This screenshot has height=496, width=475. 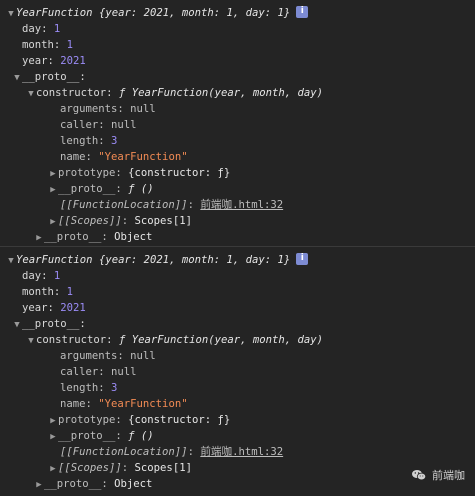 What do you see at coordinates (114, 141) in the screenshot?
I see `property-value: 3` at bounding box center [114, 141].